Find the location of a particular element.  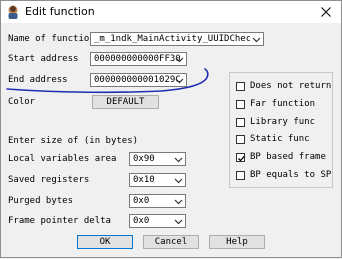

purged-bytes-label: Purged bytes is located at coordinates (41, 201).